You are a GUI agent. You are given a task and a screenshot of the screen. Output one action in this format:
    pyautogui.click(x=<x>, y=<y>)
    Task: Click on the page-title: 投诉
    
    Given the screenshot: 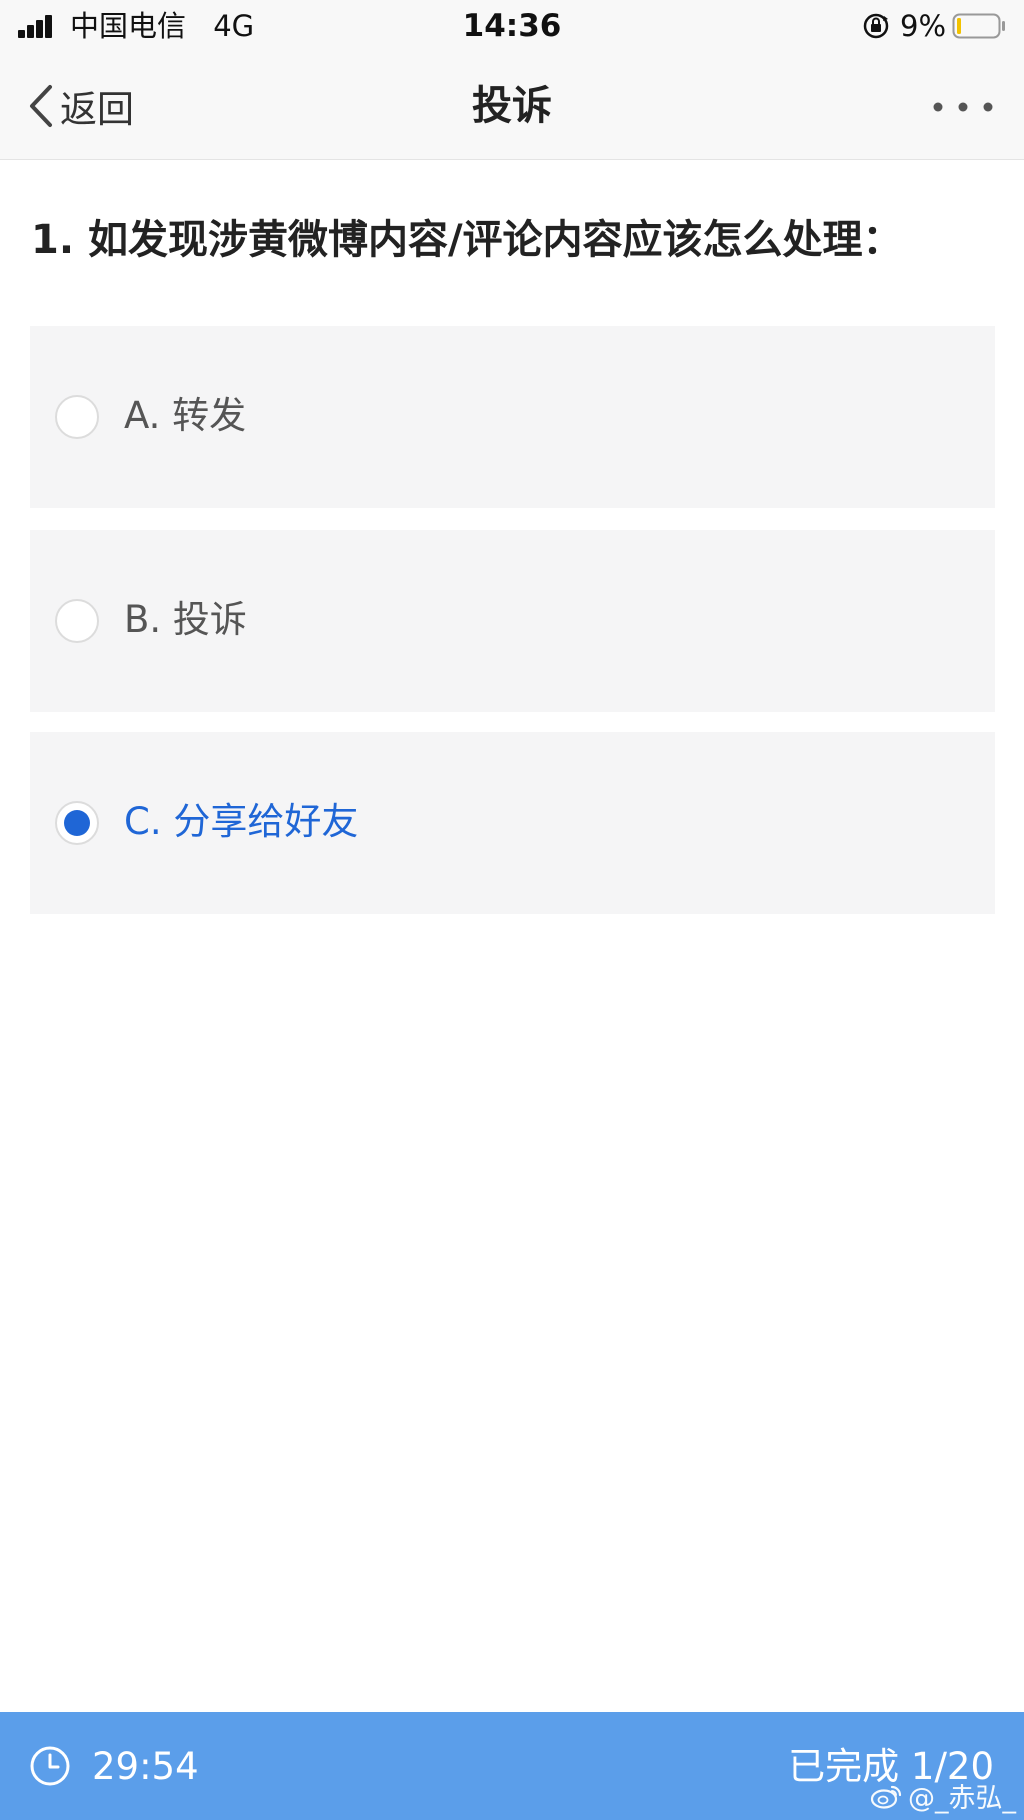 What is the action you would take?
    pyautogui.click(x=512, y=106)
    